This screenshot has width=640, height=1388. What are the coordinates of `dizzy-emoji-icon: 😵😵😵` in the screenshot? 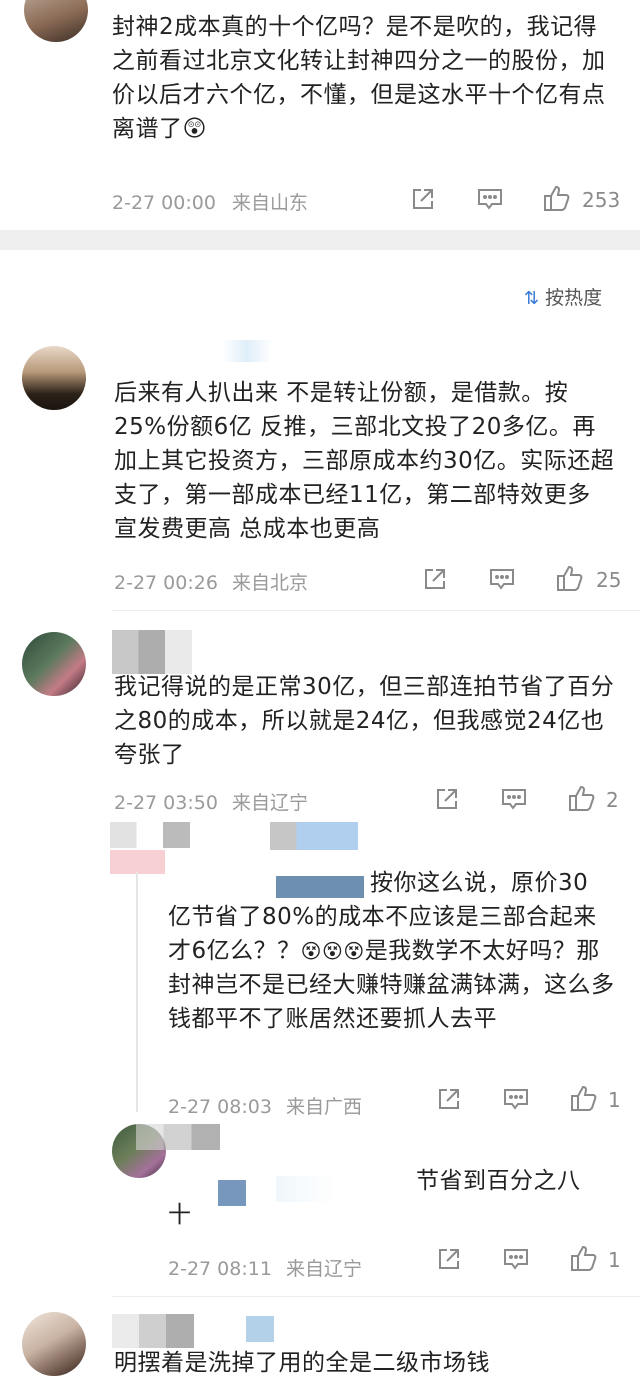 It's located at (332, 951).